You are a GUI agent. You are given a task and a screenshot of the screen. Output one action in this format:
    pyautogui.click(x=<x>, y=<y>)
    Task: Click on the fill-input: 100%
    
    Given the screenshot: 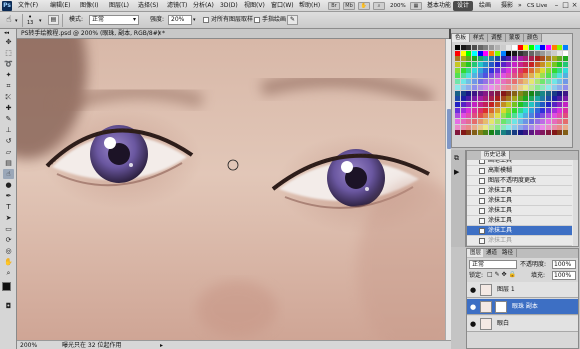 What is the action you would take?
    pyautogui.click(x=564, y=275)
    